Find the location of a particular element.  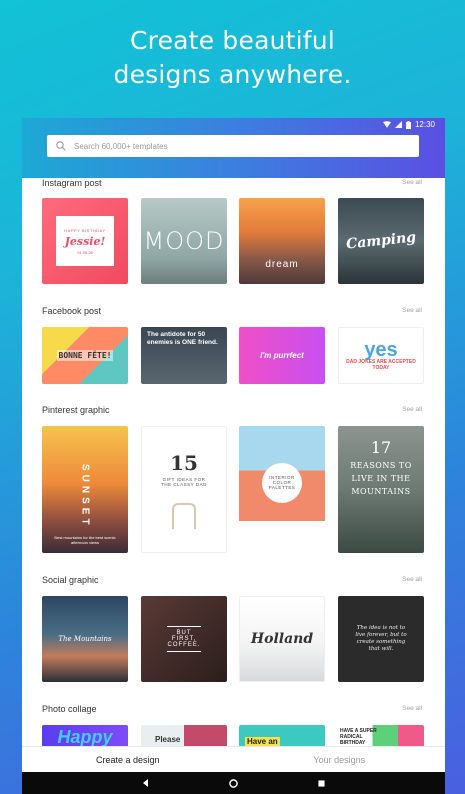

template-thumbnail: Have an is located at coordinates (282, 735).